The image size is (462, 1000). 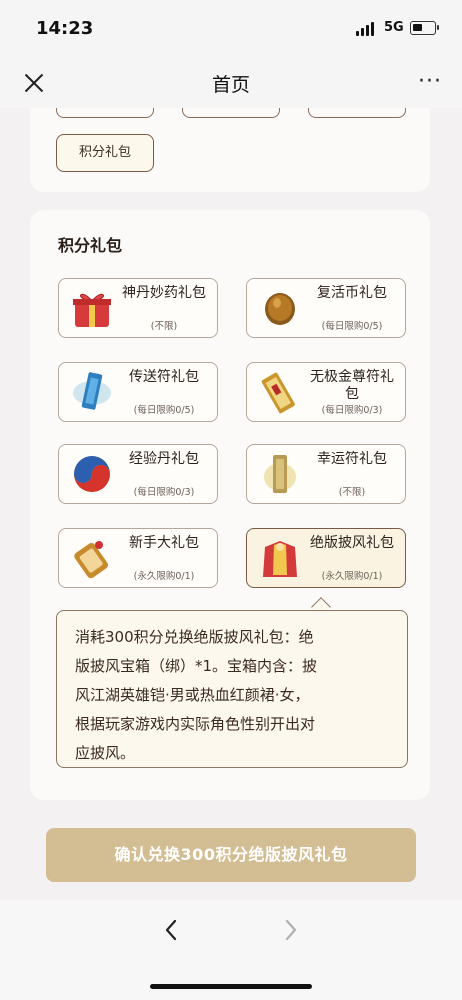 I want to click on tooltip-line: 版披风宝箱（绑）*1。宝箱内含：披, so click(x=196, y=666).